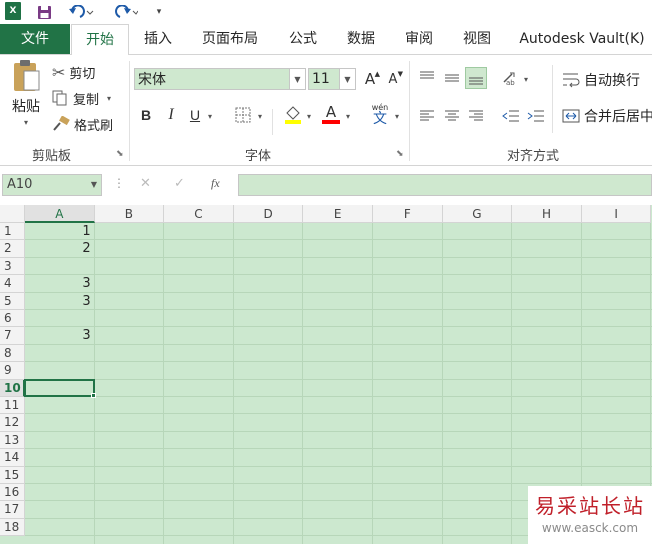 The width and height of the screenshot is (652, 544). Describe the element at coordinates (12, 249) in the screenshot. I see `row-header-2: 2` at that location.